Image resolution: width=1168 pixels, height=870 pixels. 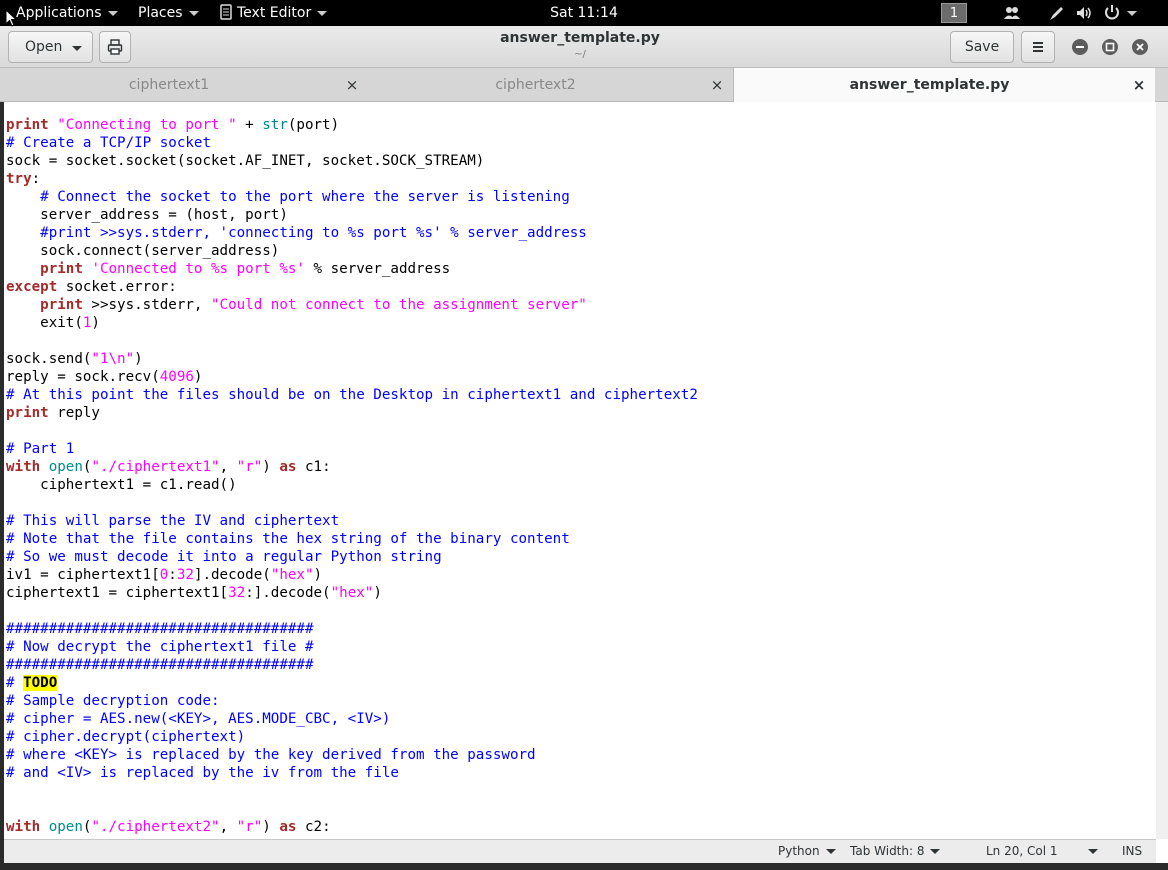 What do you see at coordinates (352, 179) in the screenshot?
I see `code-line: try:` at bounding box center [352, 179].